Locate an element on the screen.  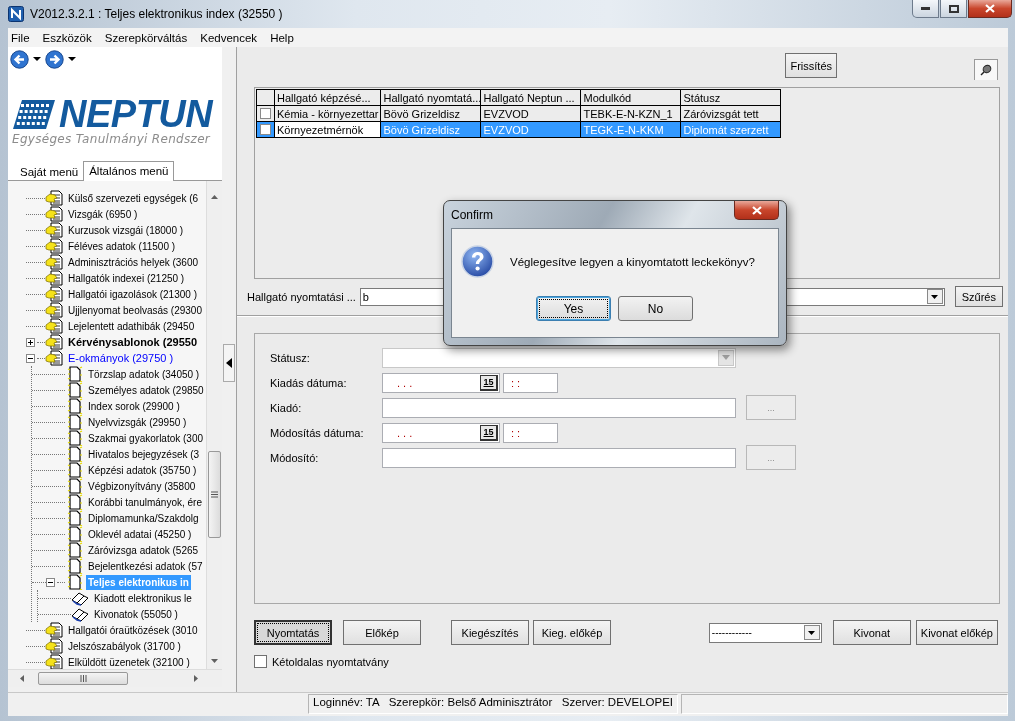
tree-item: Kivonatok (55050 ) is located at coordinates (136, 614).